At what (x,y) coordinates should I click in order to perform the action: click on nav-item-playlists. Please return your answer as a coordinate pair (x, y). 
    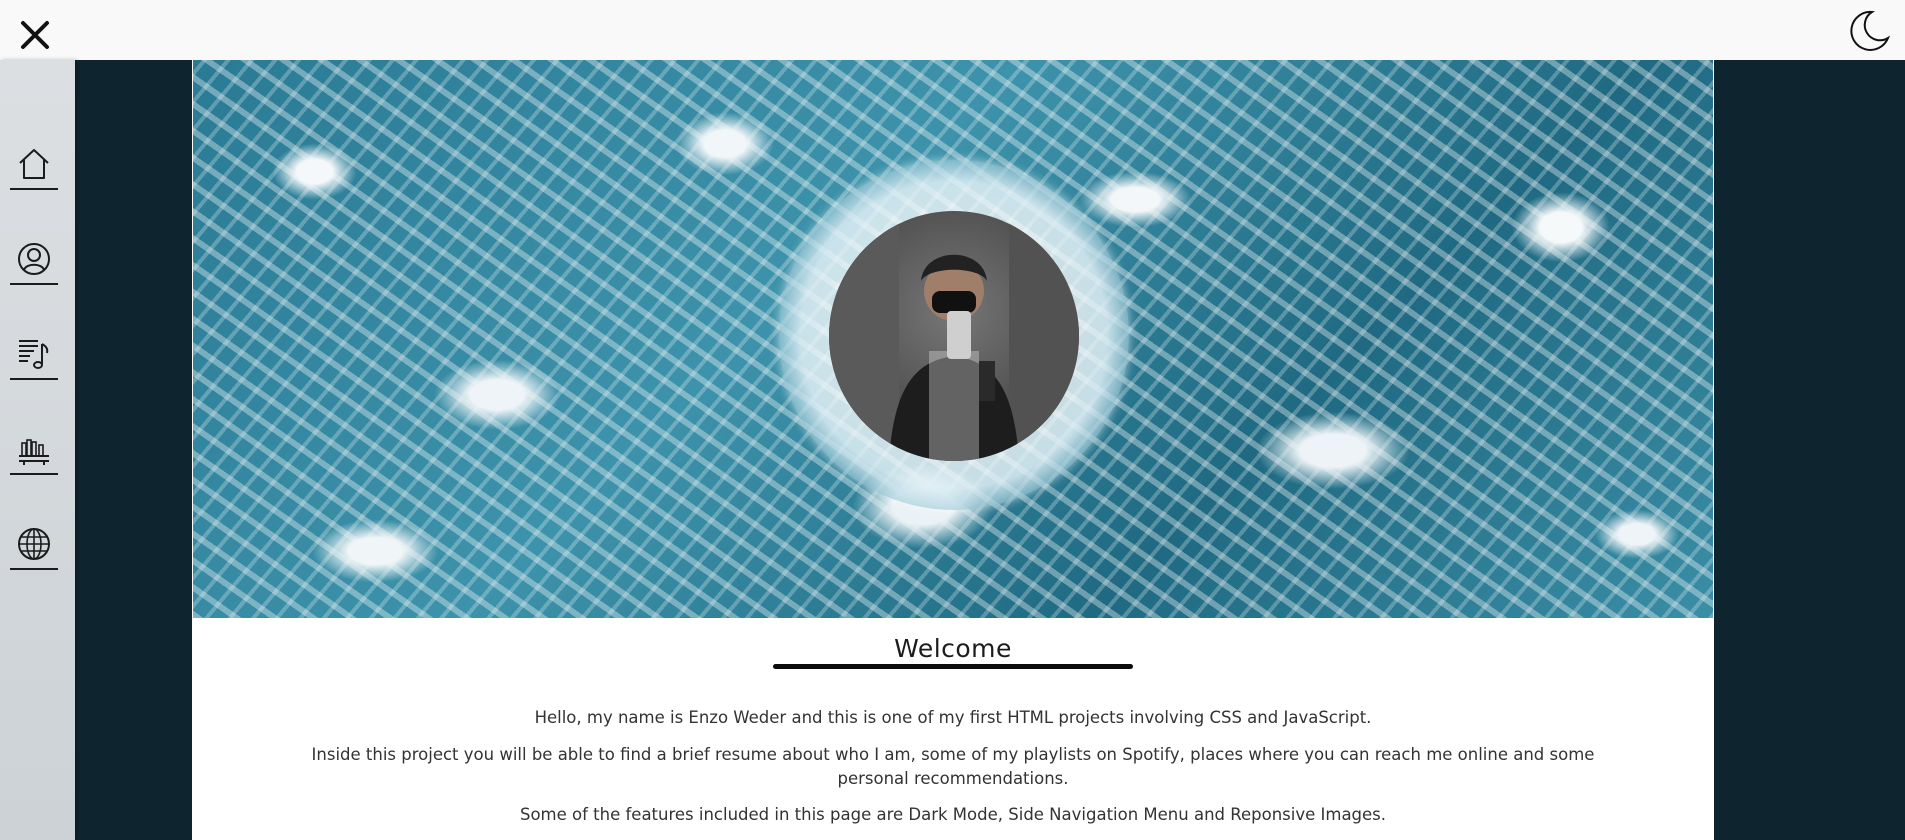
    Looking at the image, I should click on (34, 355).